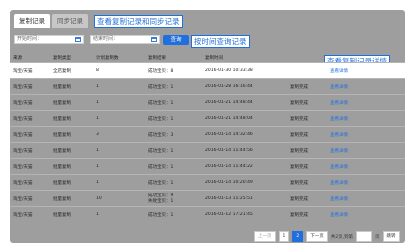 The image size is (414, 252). What do you see at coordinates (229, 86) in the screenshot?
I see `cell-time: 2016-01-28 16:16:44` at bounding box center [229, 86].